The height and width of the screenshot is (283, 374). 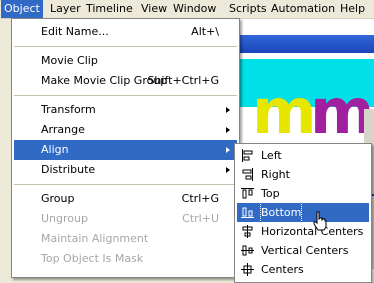 What do you see at coordinates (247, 174) in the screenshot?
I see `align-right-icon` at bounding box center [247, 174].